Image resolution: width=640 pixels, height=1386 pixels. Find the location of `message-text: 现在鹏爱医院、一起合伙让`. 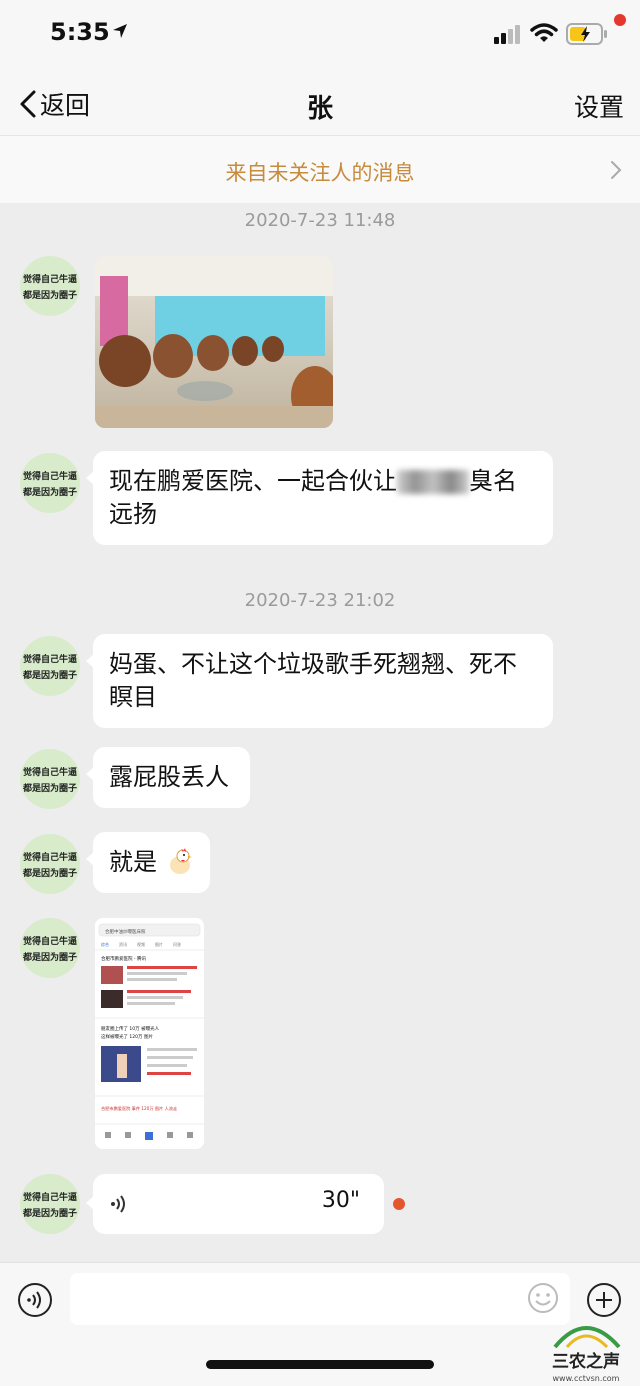

message-text: 现在鹏爱医院、一起合伙让 is located at coordinates (253, 481).